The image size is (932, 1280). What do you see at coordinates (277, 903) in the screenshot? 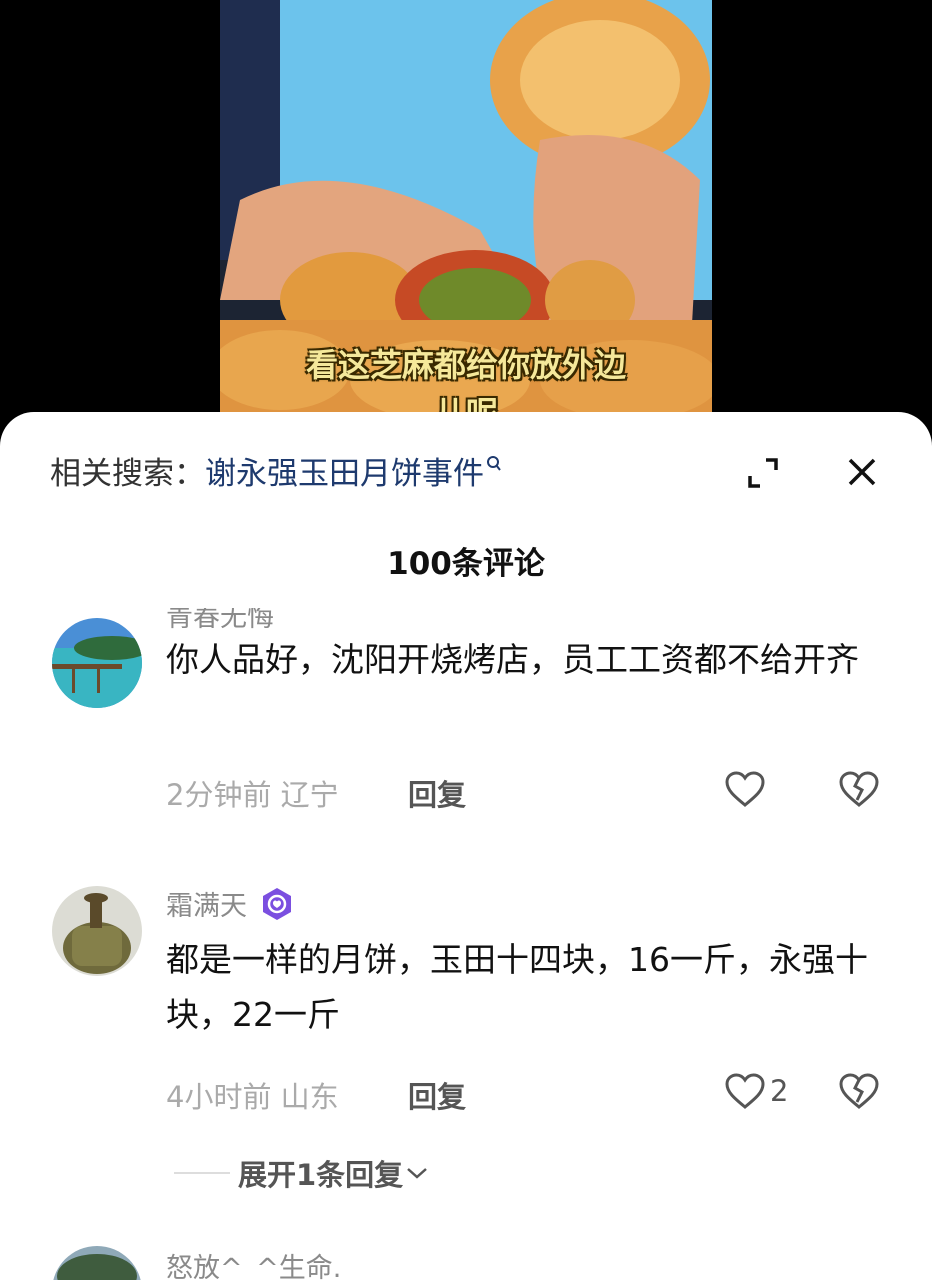
I see `verified-badge-icon` at bounding box center [277, 903].